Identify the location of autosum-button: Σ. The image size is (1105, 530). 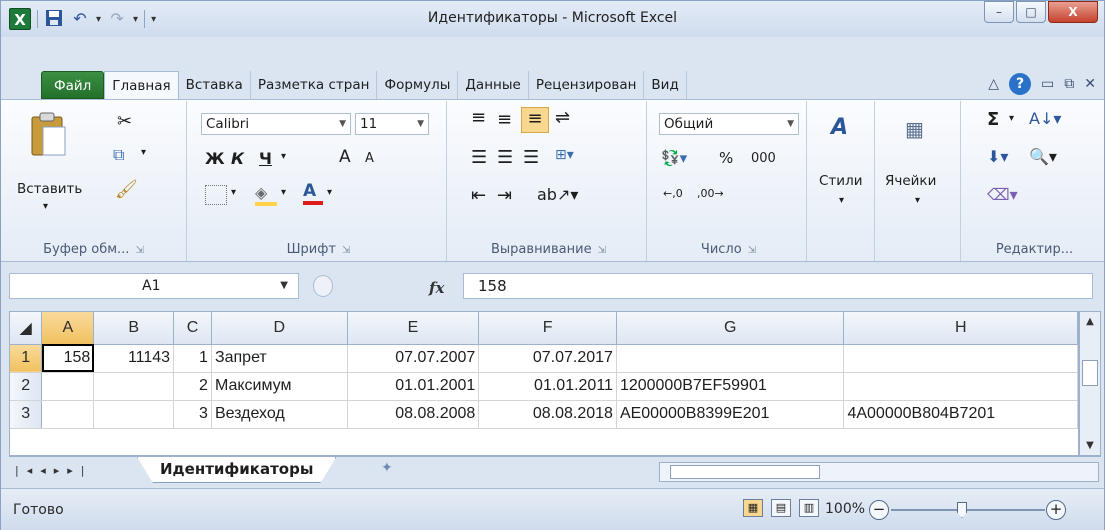
(993, 119).